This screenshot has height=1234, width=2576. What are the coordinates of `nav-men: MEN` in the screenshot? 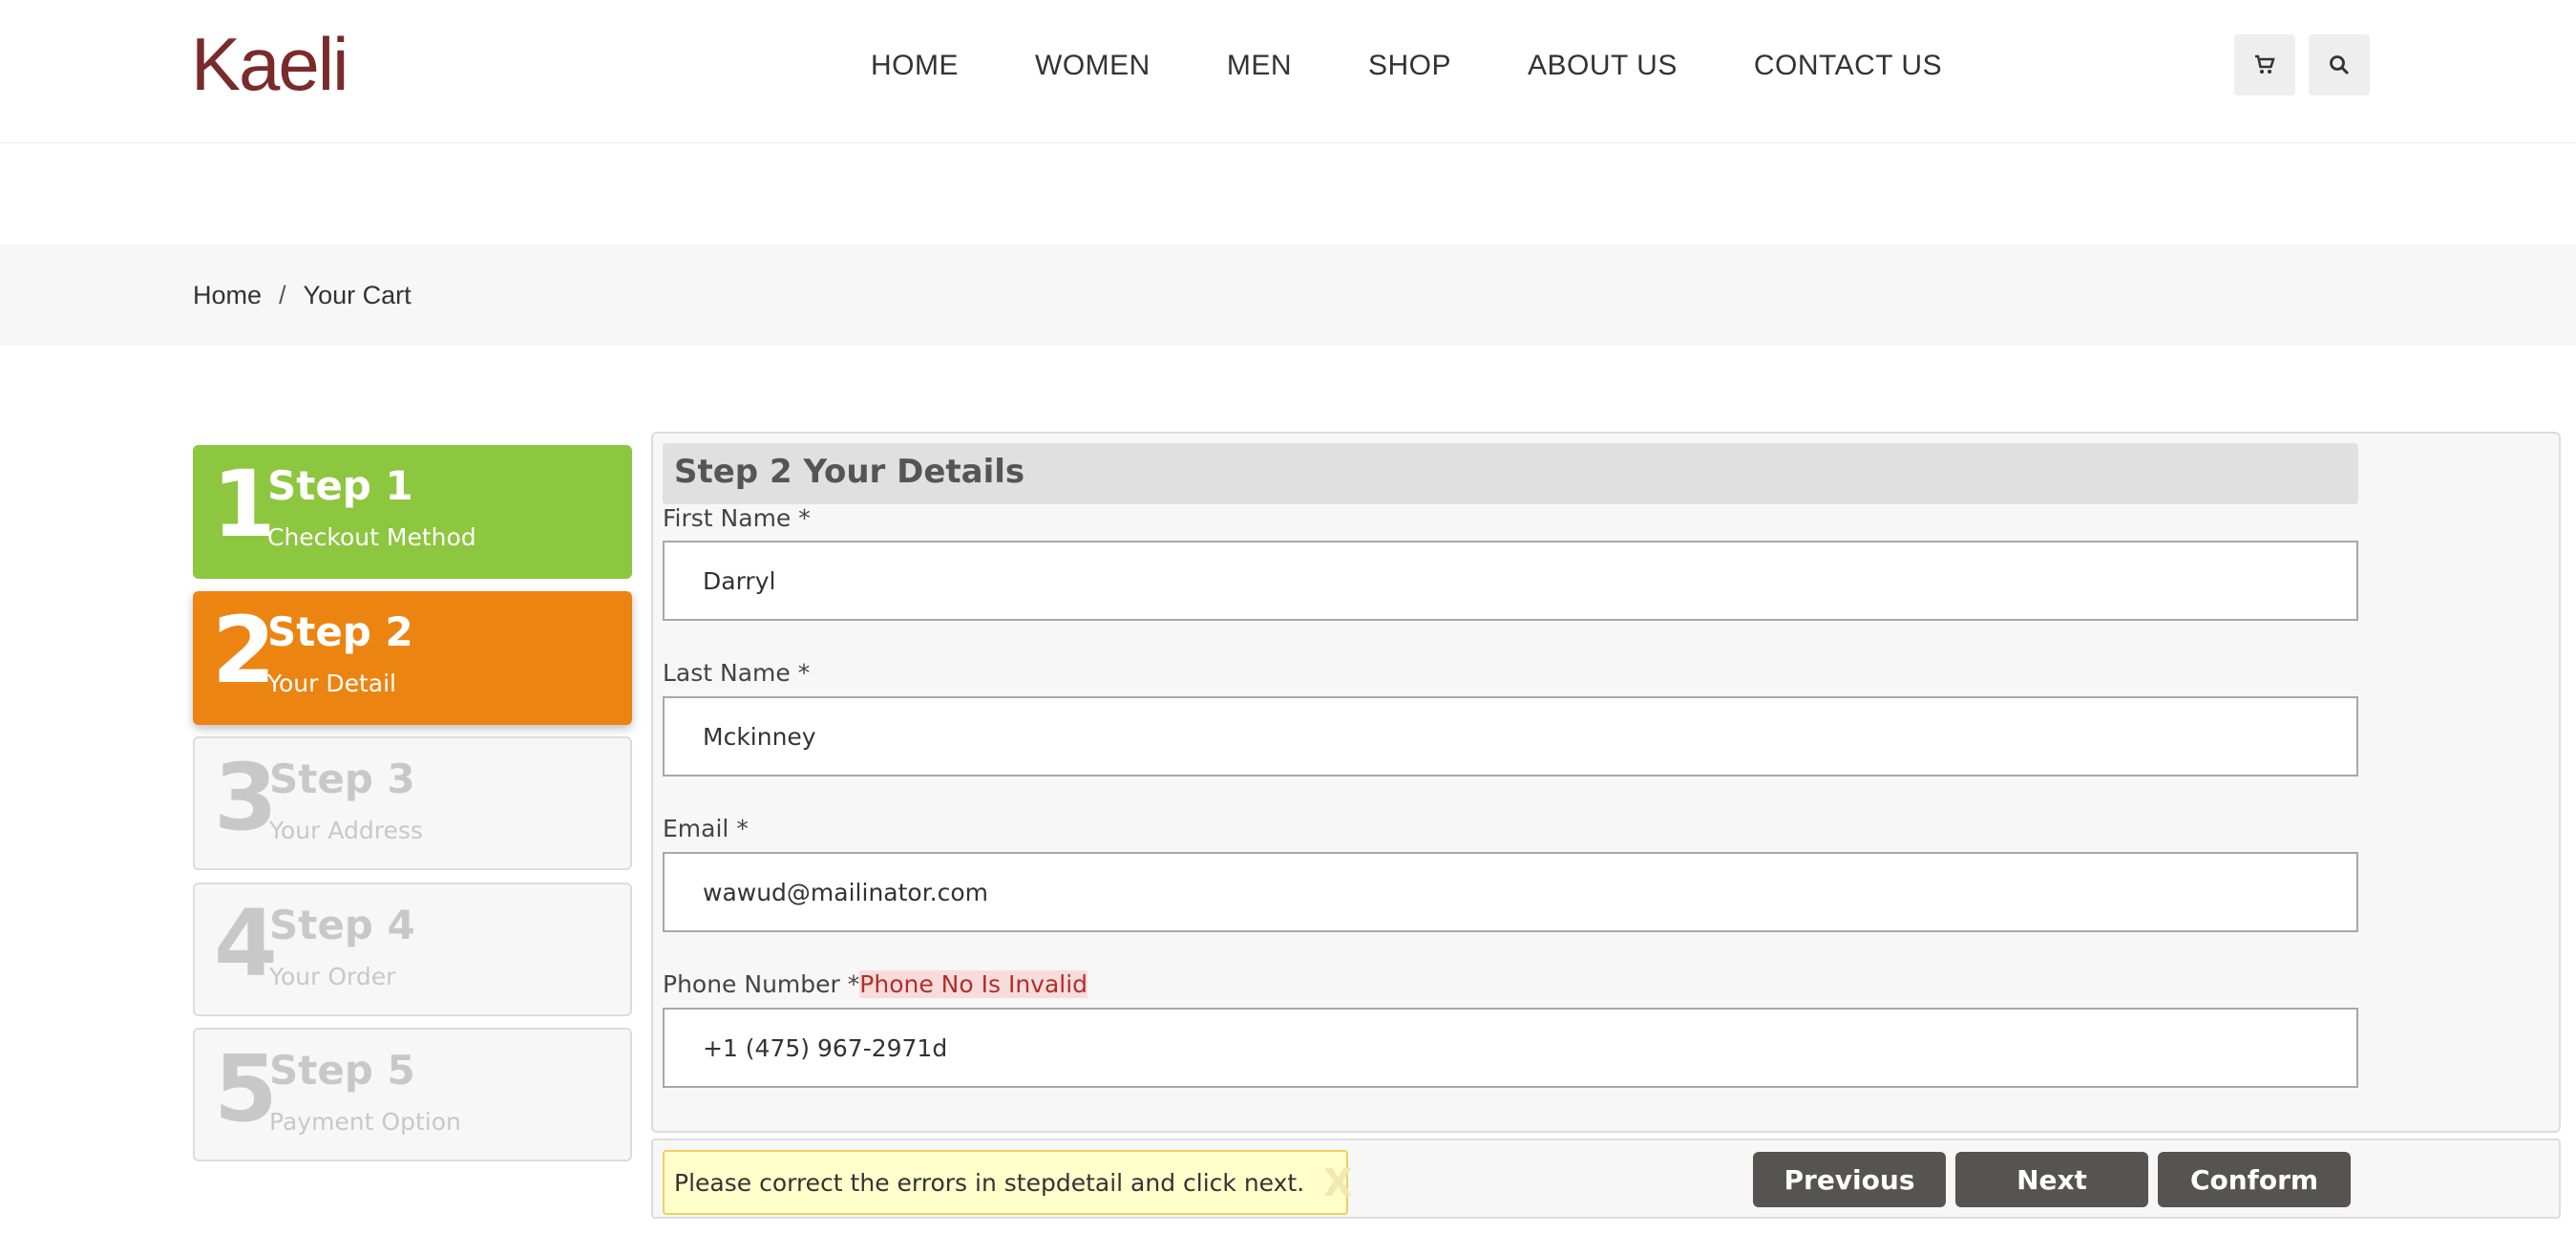 It's located at (1259, 66).